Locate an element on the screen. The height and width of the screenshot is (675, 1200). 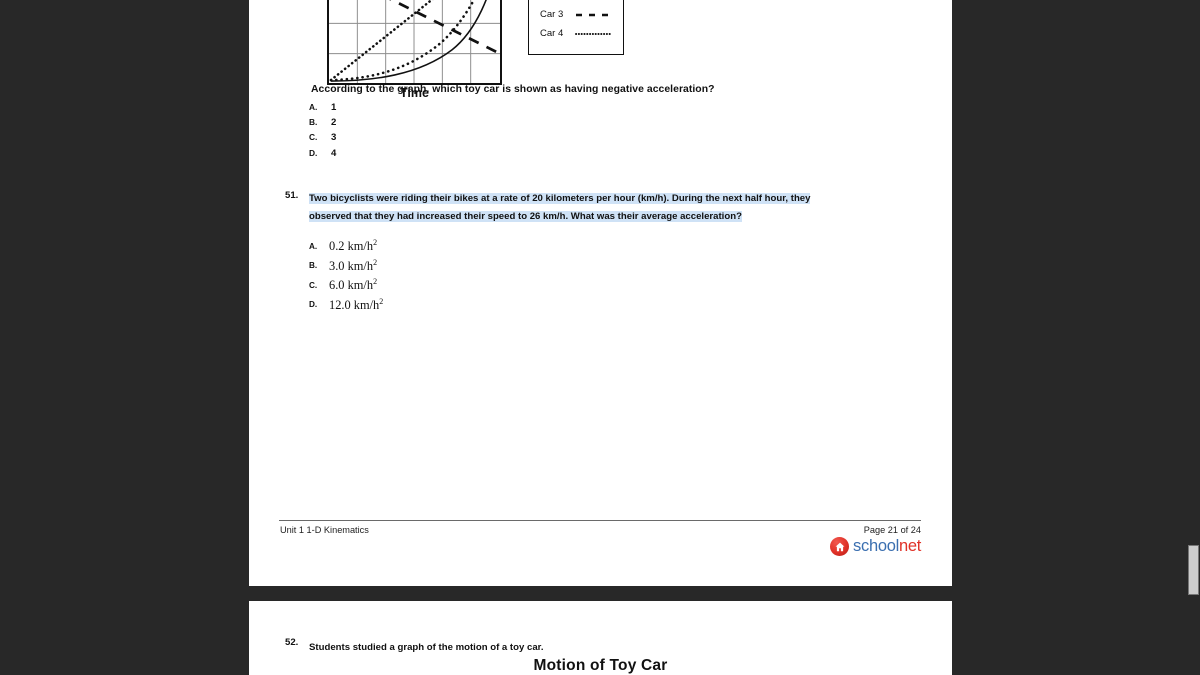
position-time-plot is located at coordinates (414, 42).